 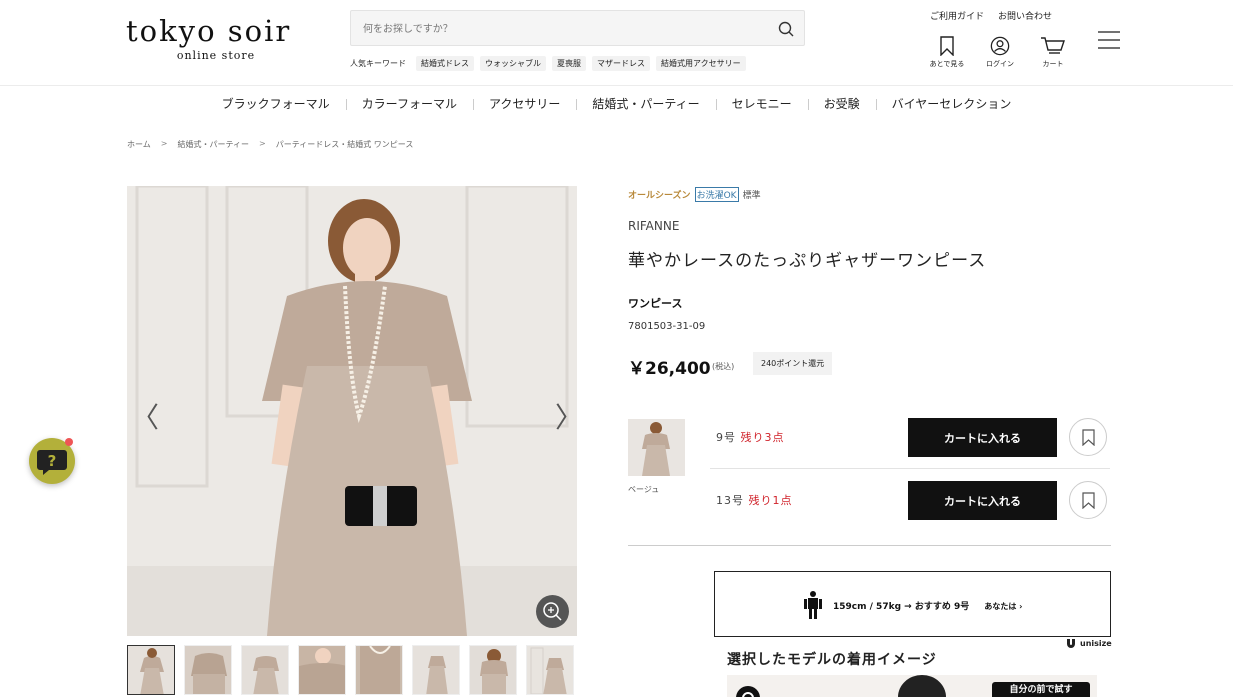 I want to click on product-price: ￥26,400, so click(x=669, y=369).